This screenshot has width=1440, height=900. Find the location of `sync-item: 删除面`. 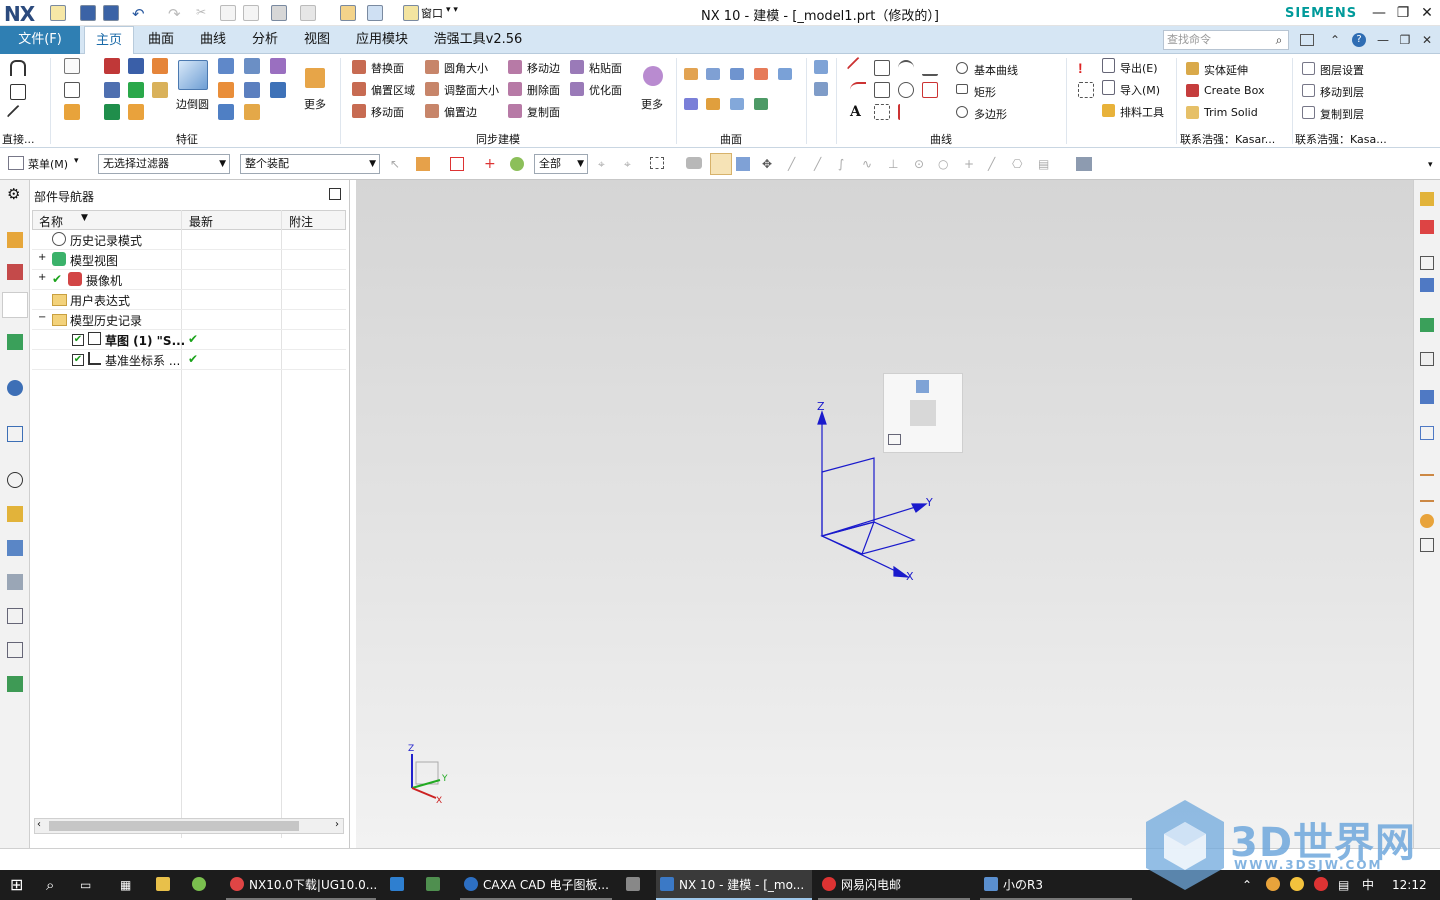

sync-item: 删除面 is located at coordinates (543, 90).